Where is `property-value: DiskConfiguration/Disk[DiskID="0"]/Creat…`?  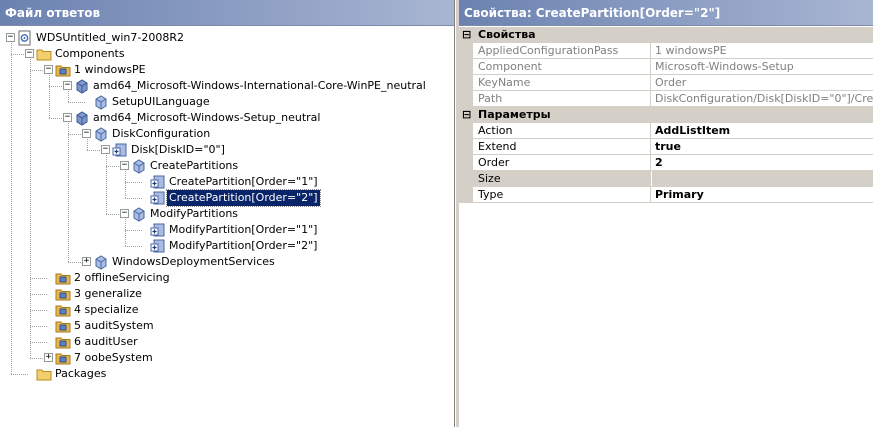
property-value: DiskConfiguration/Disk[DiskID="0"]/Creat… is located at coordinates (764, 98).